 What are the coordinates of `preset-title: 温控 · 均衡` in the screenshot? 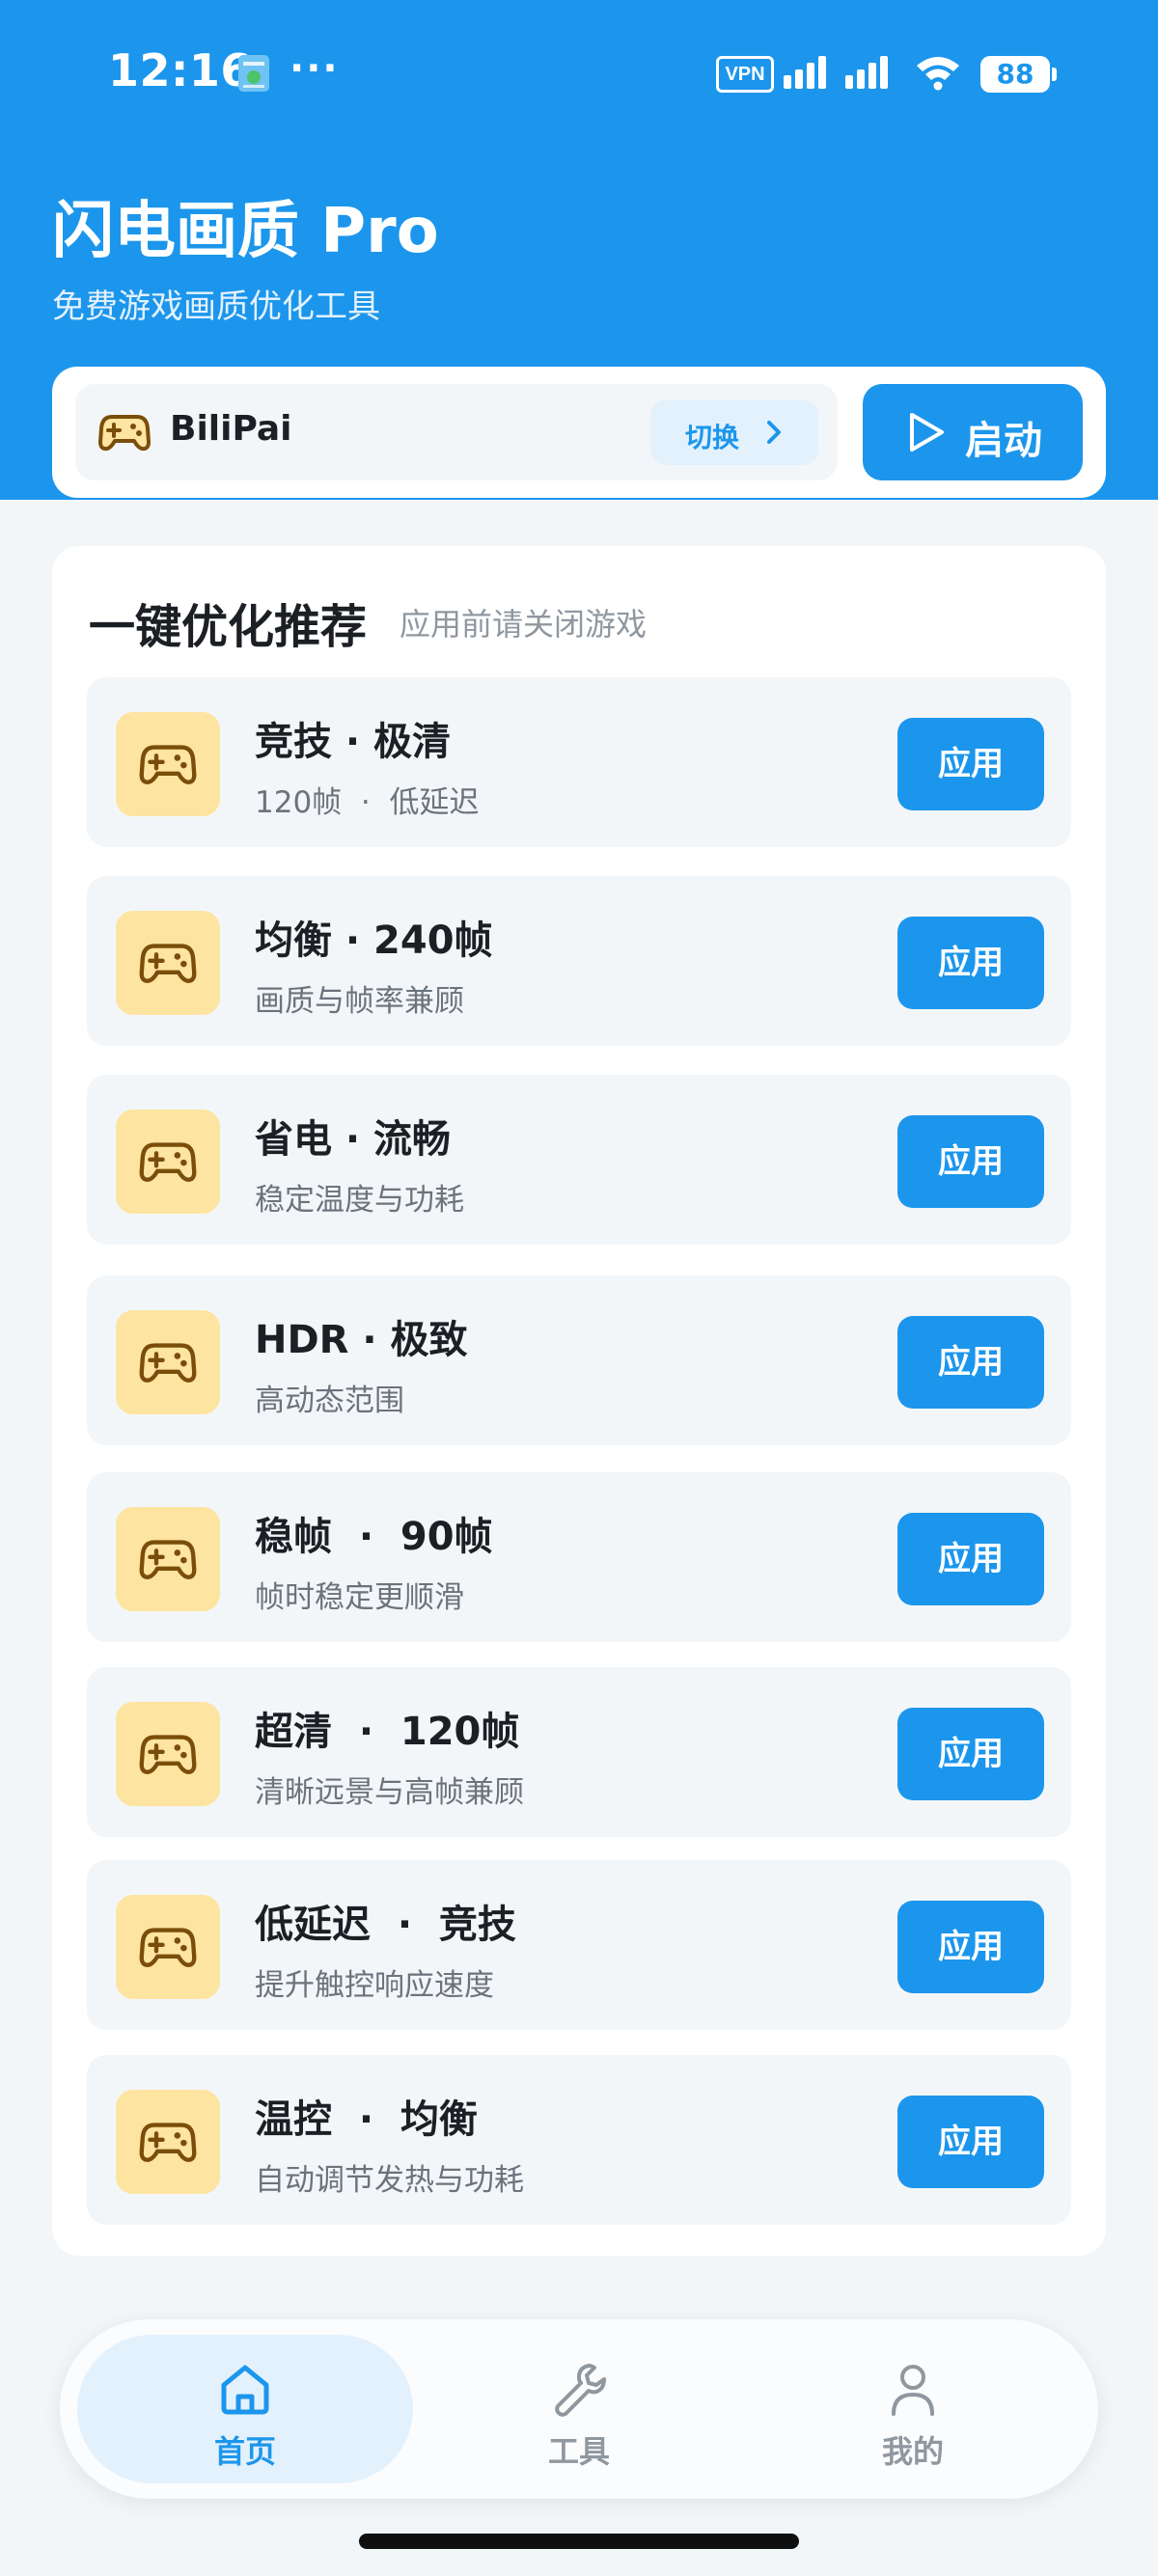 It's located at (366, 2119).